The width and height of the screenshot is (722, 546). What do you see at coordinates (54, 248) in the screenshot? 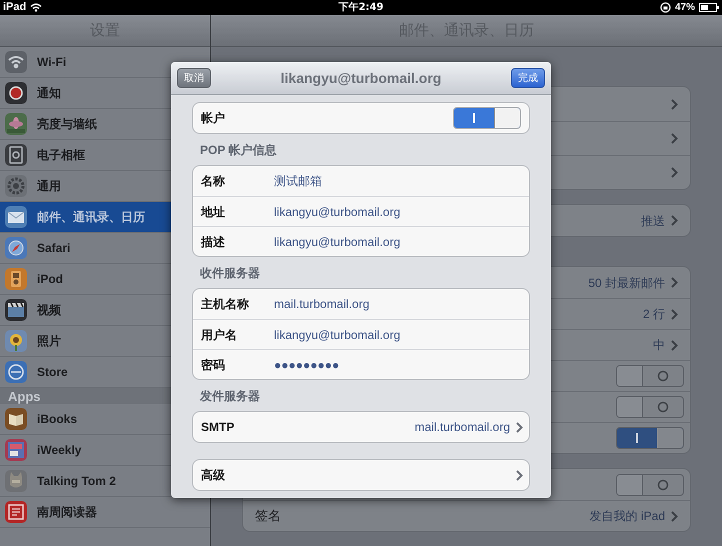
I see `sidebar-item-label: Safari` at bounding box center [54, 248].